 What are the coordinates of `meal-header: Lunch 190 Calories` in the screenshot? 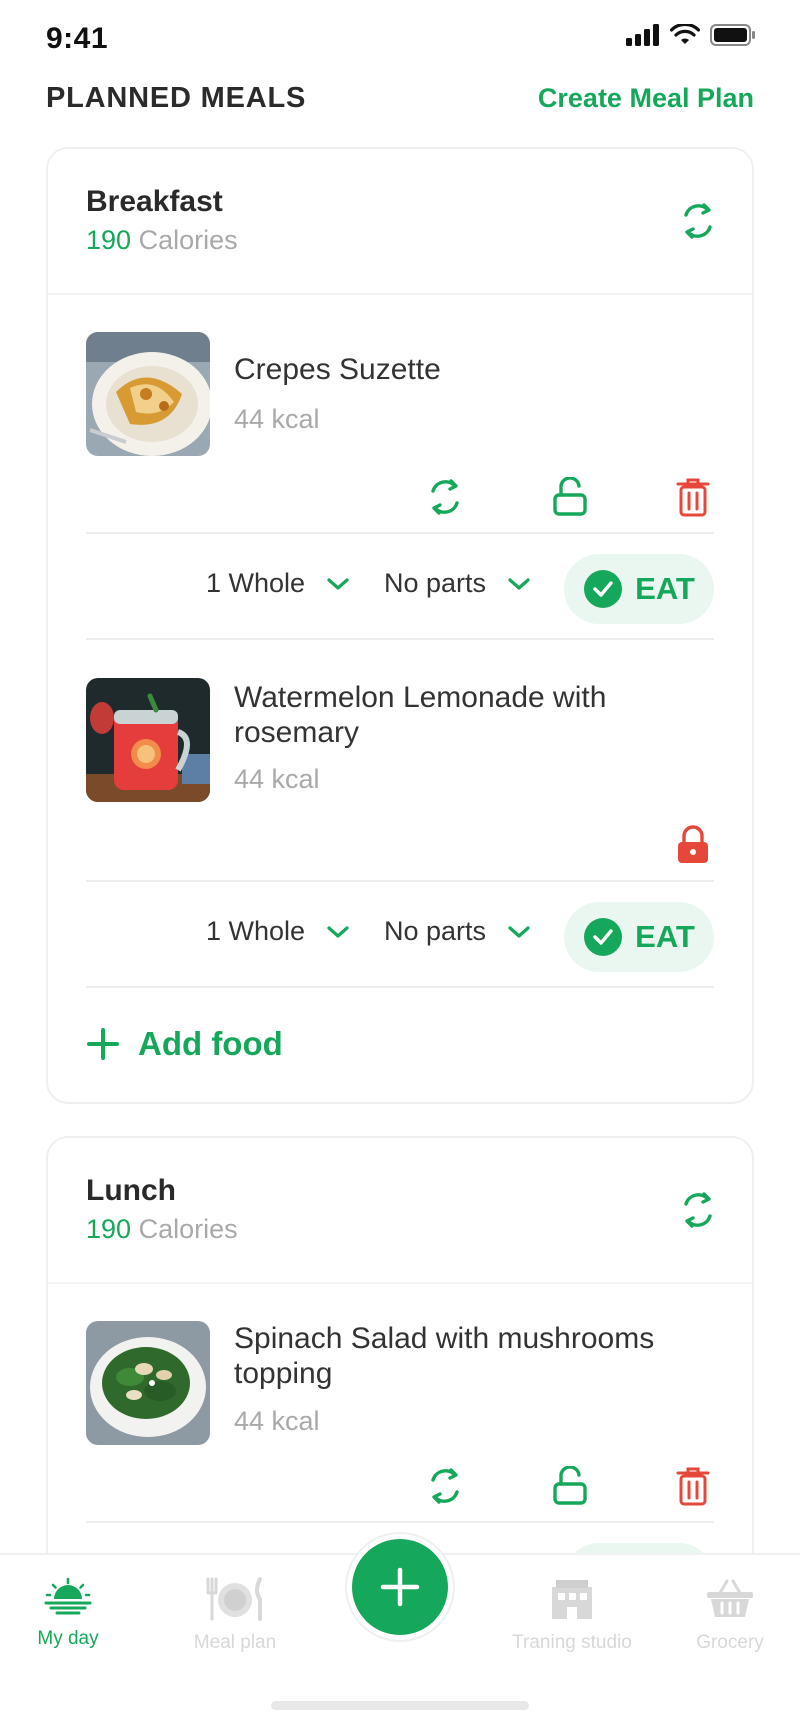 It's located at (400, 1211).